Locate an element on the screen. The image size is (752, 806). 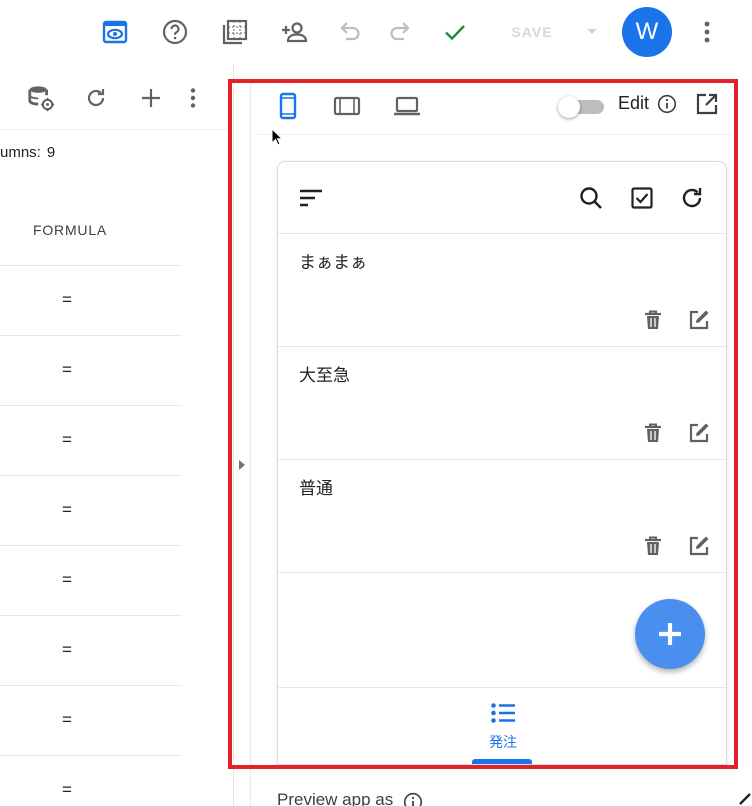
refresh-icon is located at coordinates (96, 98).